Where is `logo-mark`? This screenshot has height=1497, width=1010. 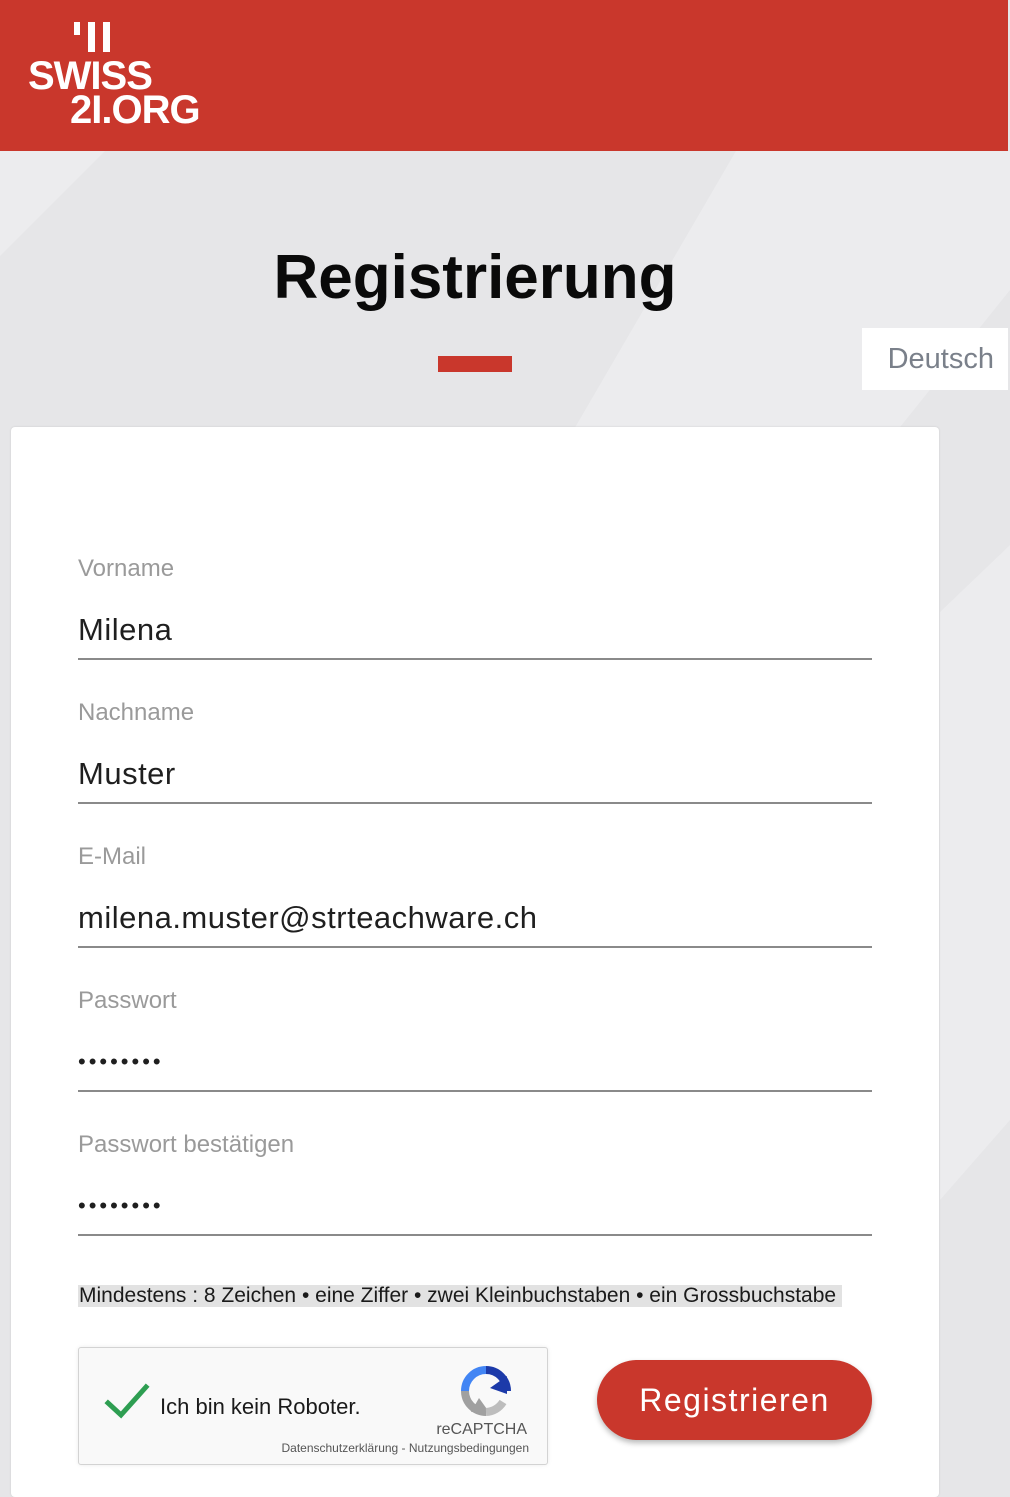 logo-mark is located at coordinates (104, 38).